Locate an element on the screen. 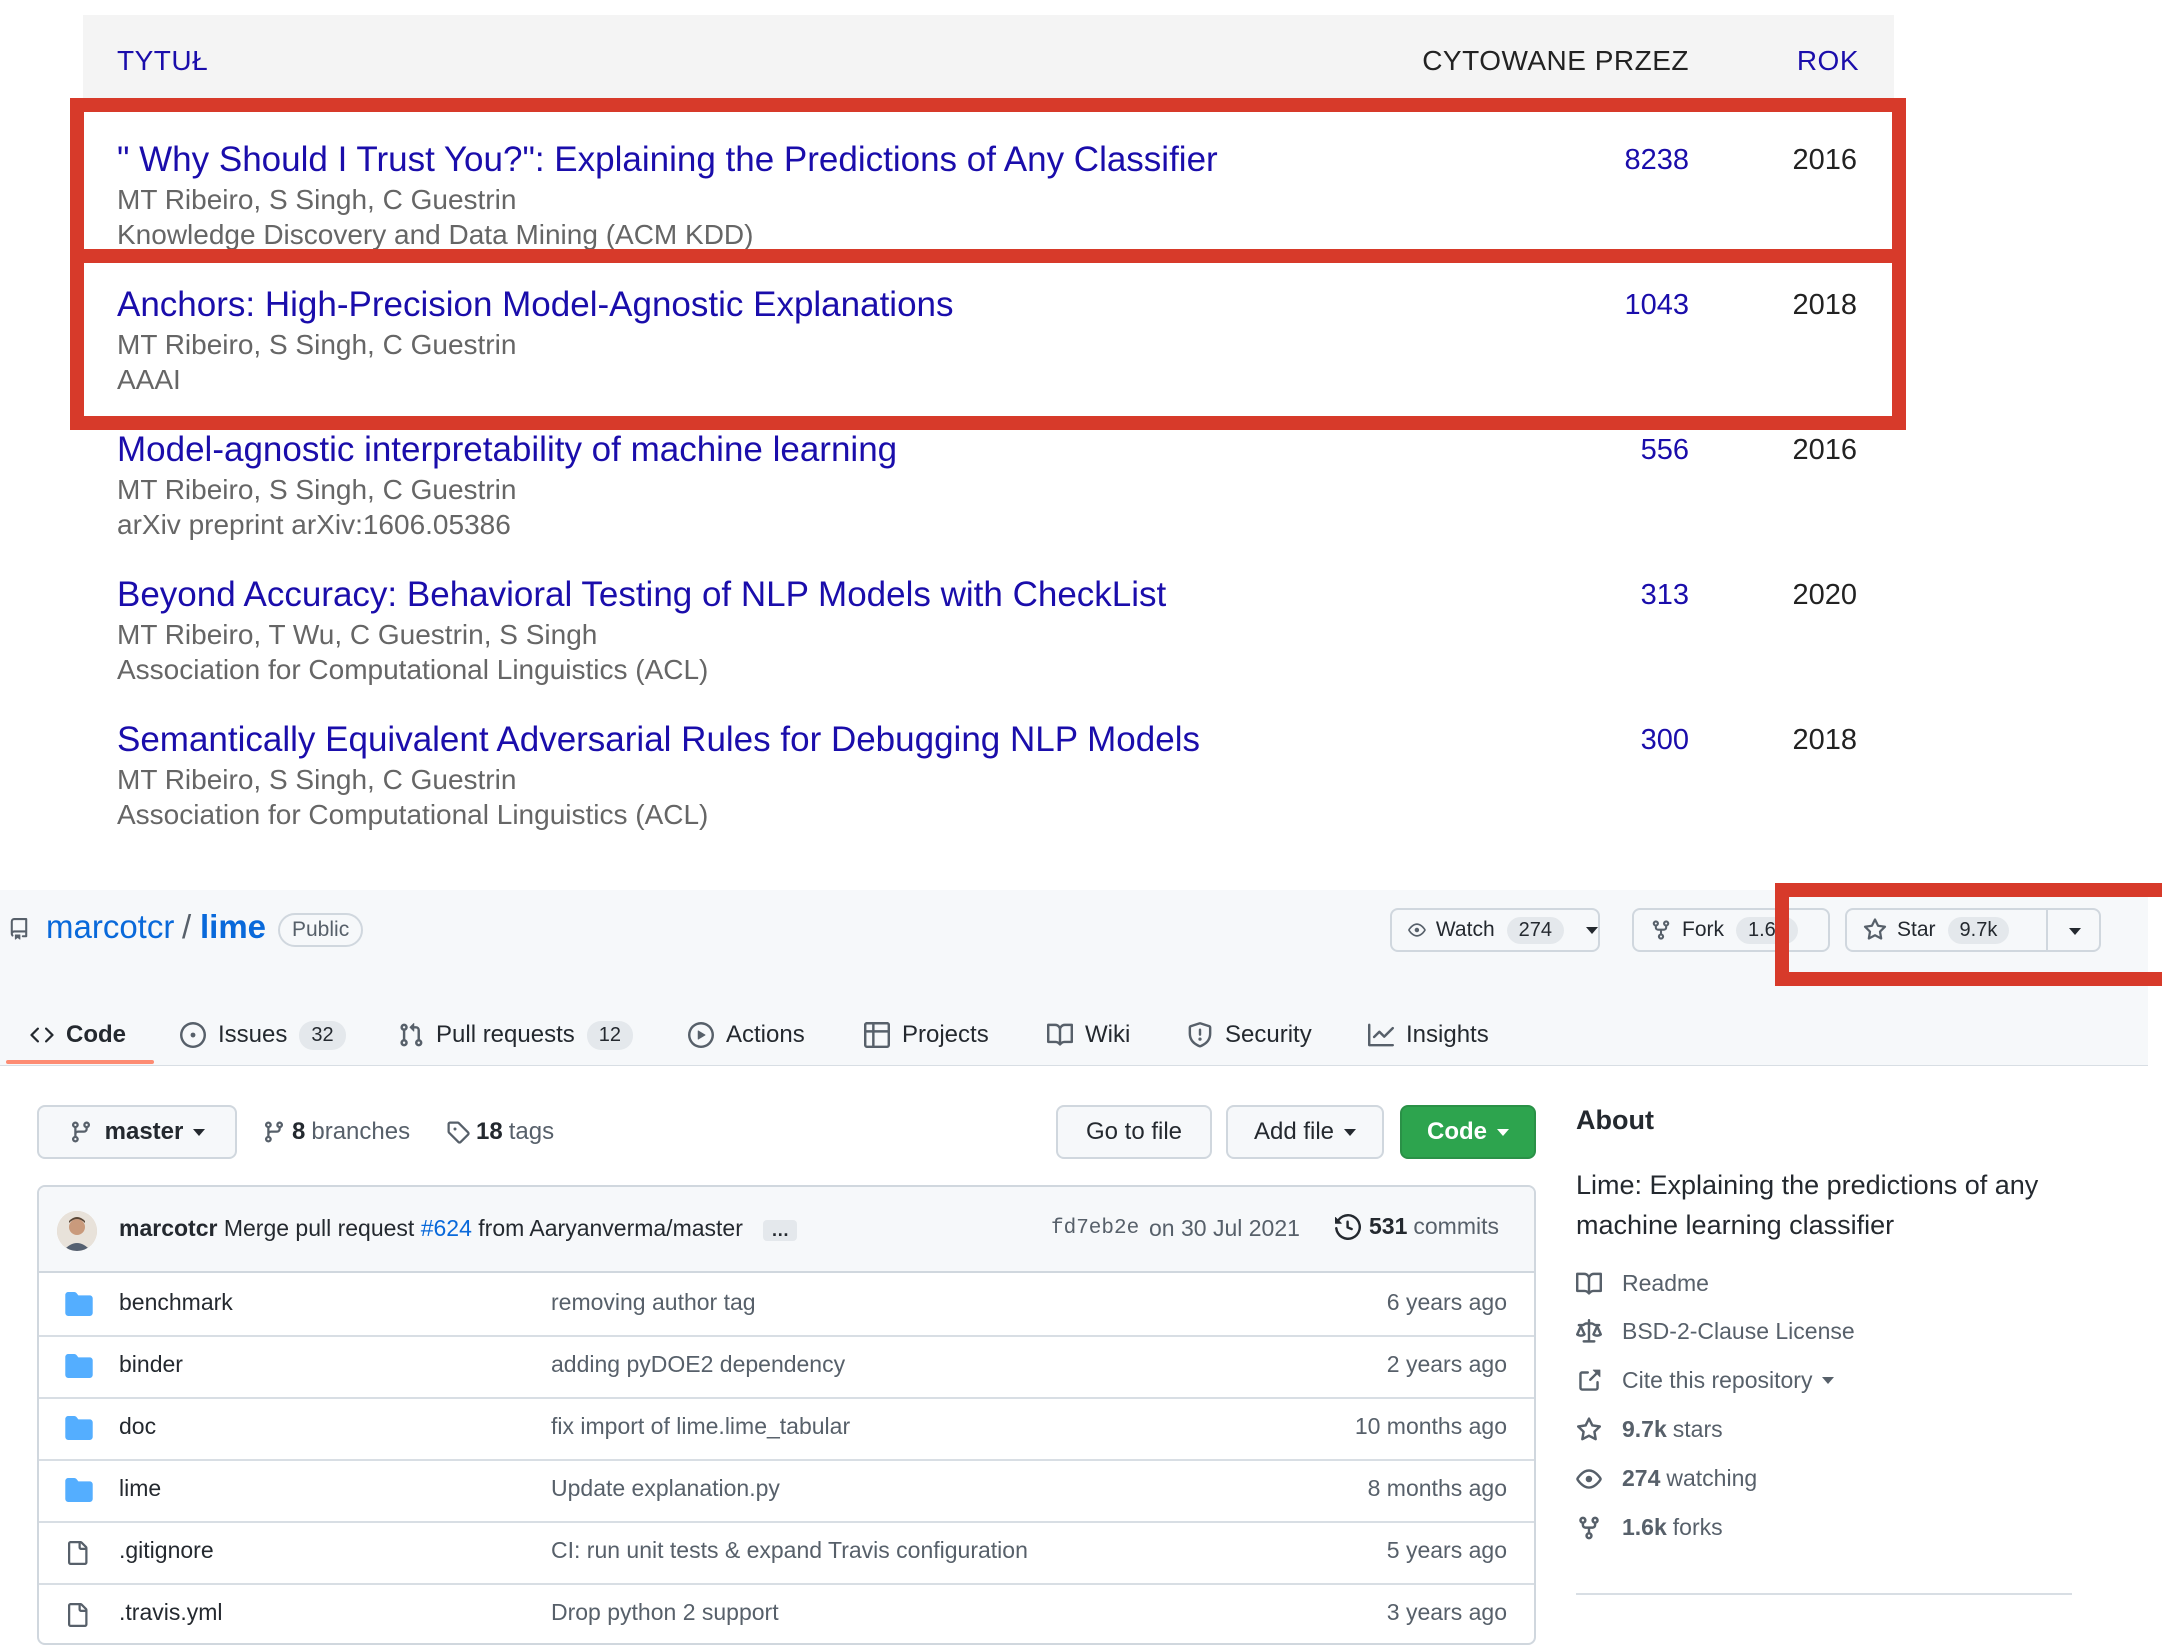 The image size is (2162, 1645). file-icon is located at coordinates (78, 1553).